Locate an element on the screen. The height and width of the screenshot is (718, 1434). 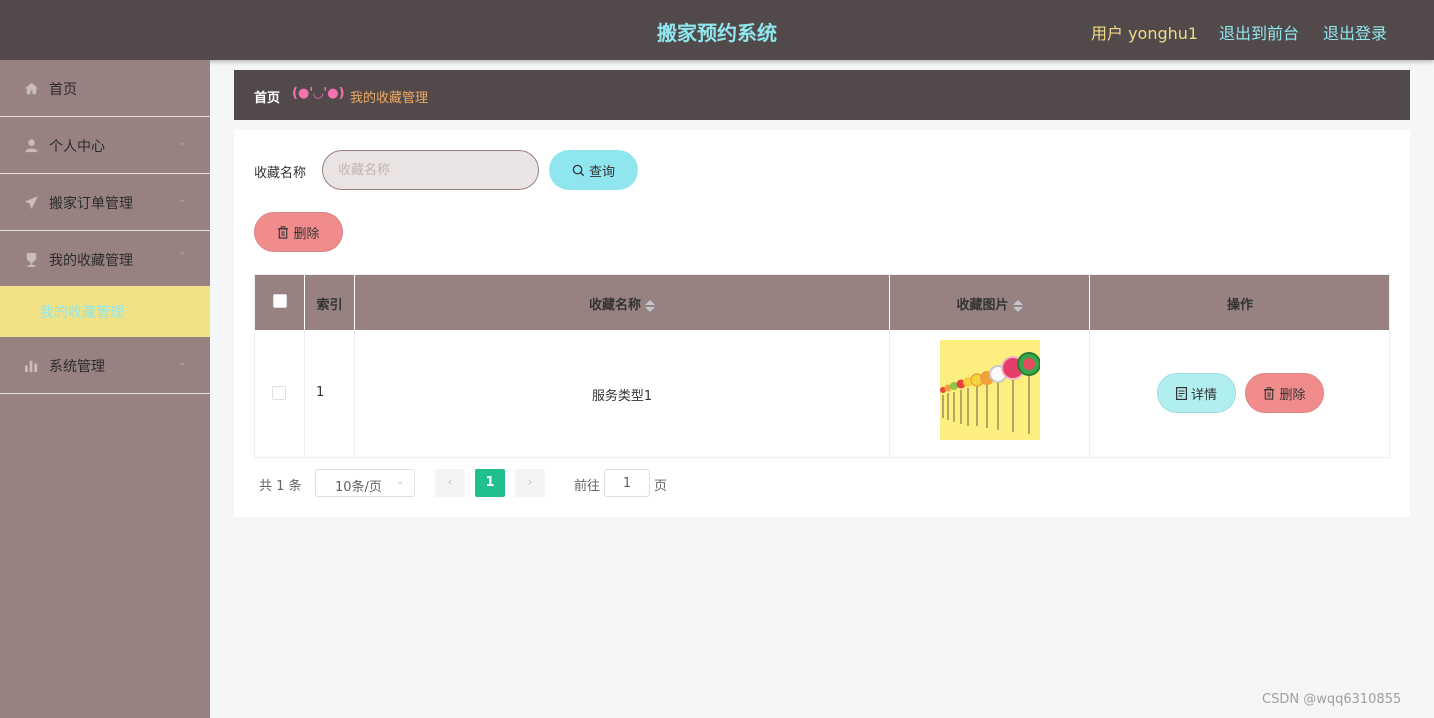
breadcrumb-emoticon: (●'◡'●) is located at coordinates (318, 93).